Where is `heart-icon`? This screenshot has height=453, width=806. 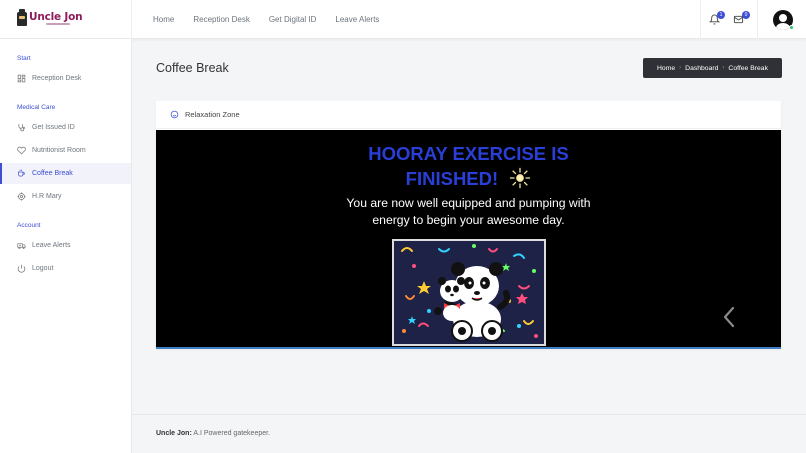
heart-icon is located at coordinates (21, 150).